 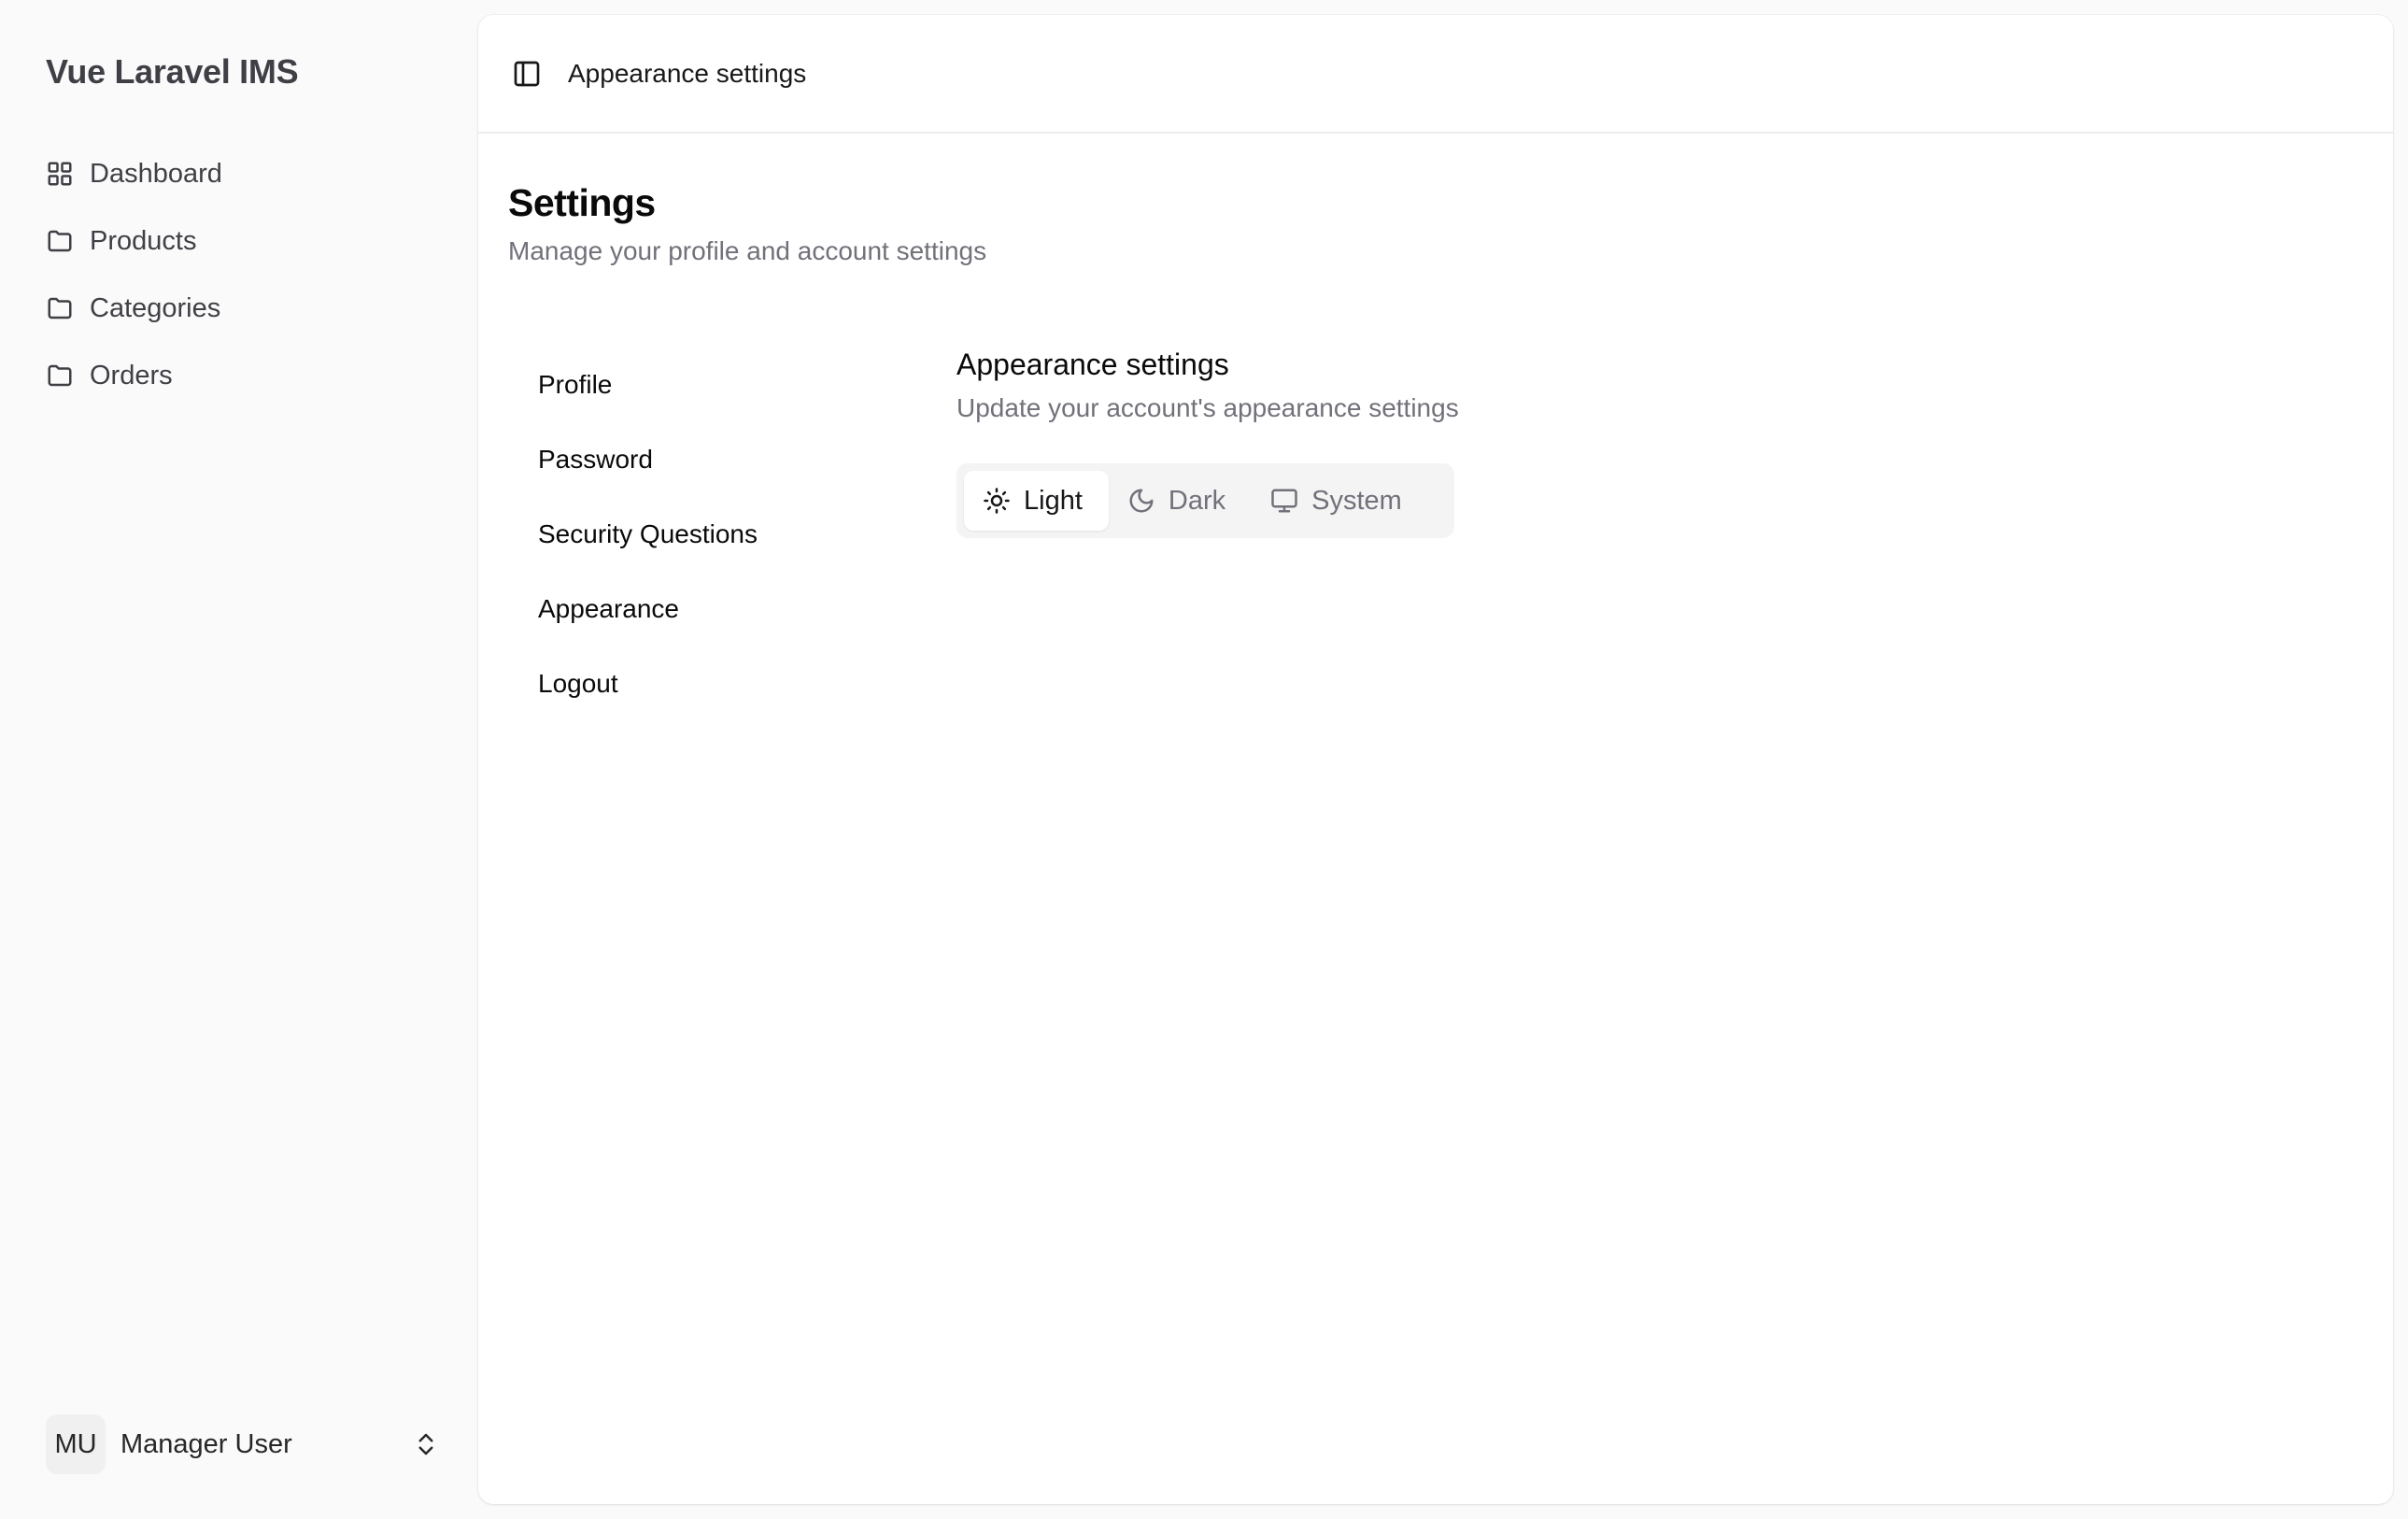 I want to click on sidebar-item-label: Dashboard, so click(x=156, y=173).